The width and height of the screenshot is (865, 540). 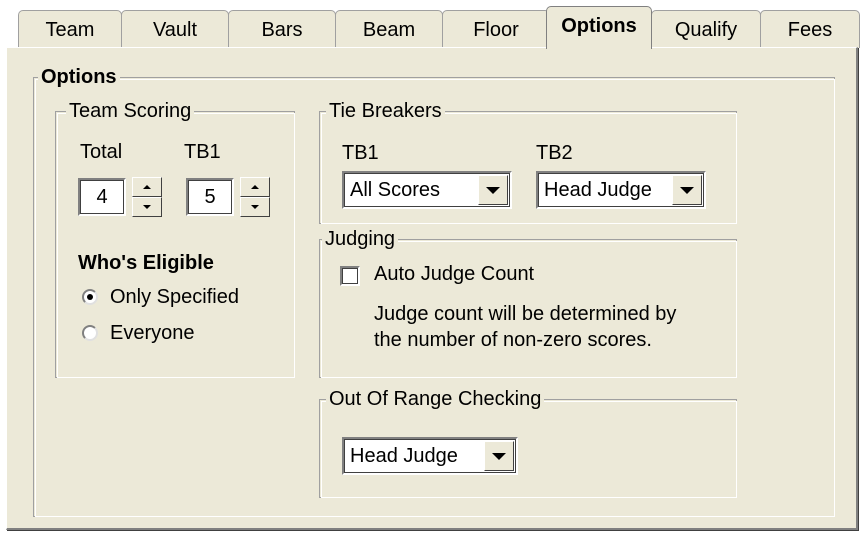 I want to click on tab-label: Beam, so click(x=389, y=30).